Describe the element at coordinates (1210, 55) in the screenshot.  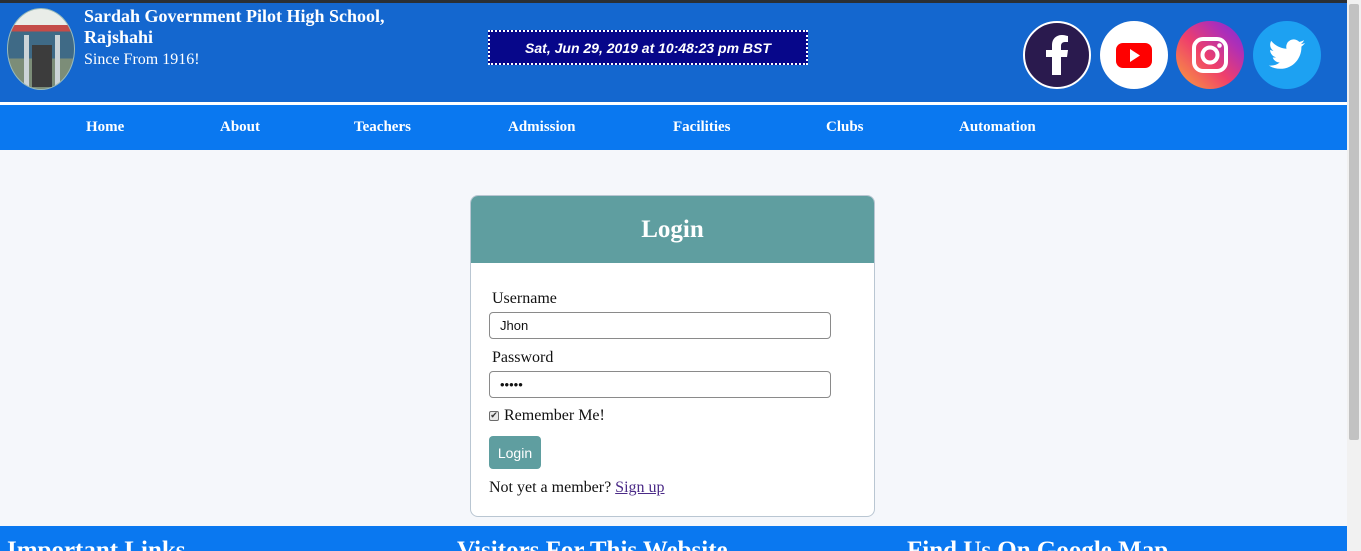
I see `instagram-icon` at that location.